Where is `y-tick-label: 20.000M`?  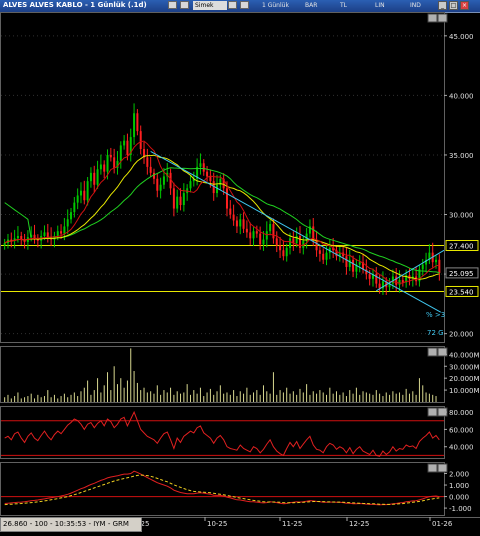
y-tick-label: 20.000M is located at coordinates (464, 379).